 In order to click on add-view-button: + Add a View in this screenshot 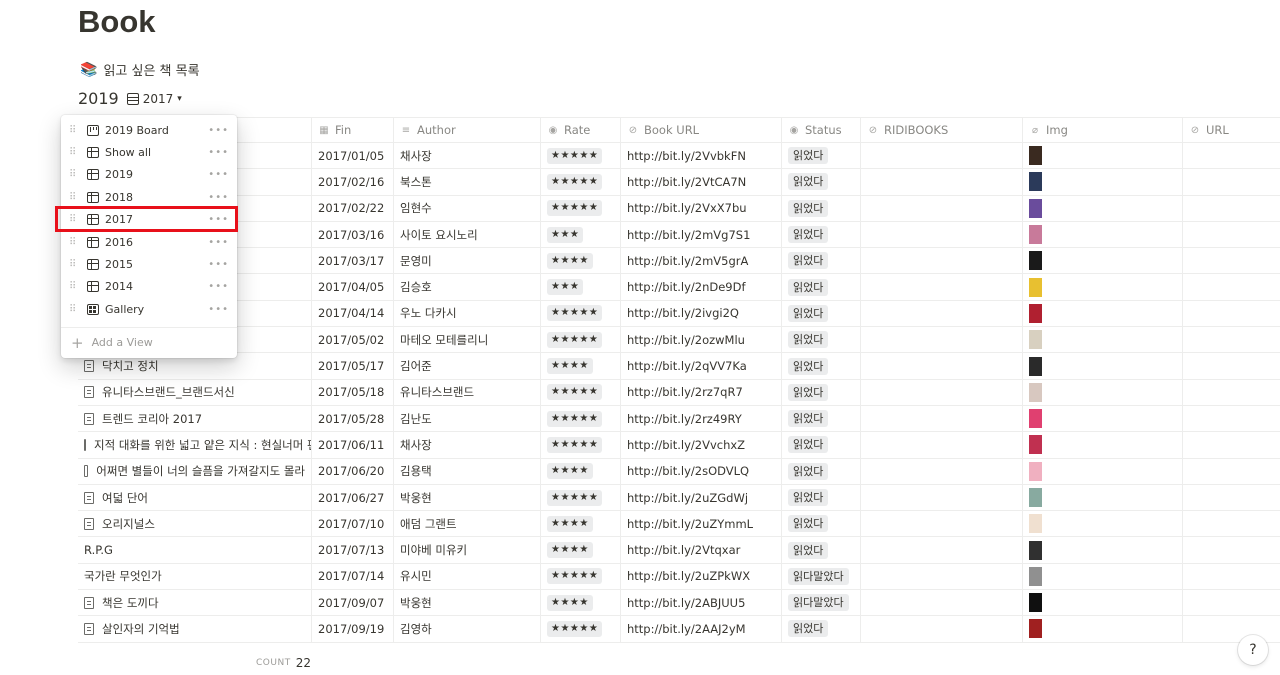, I will do `click(149, 343)`.